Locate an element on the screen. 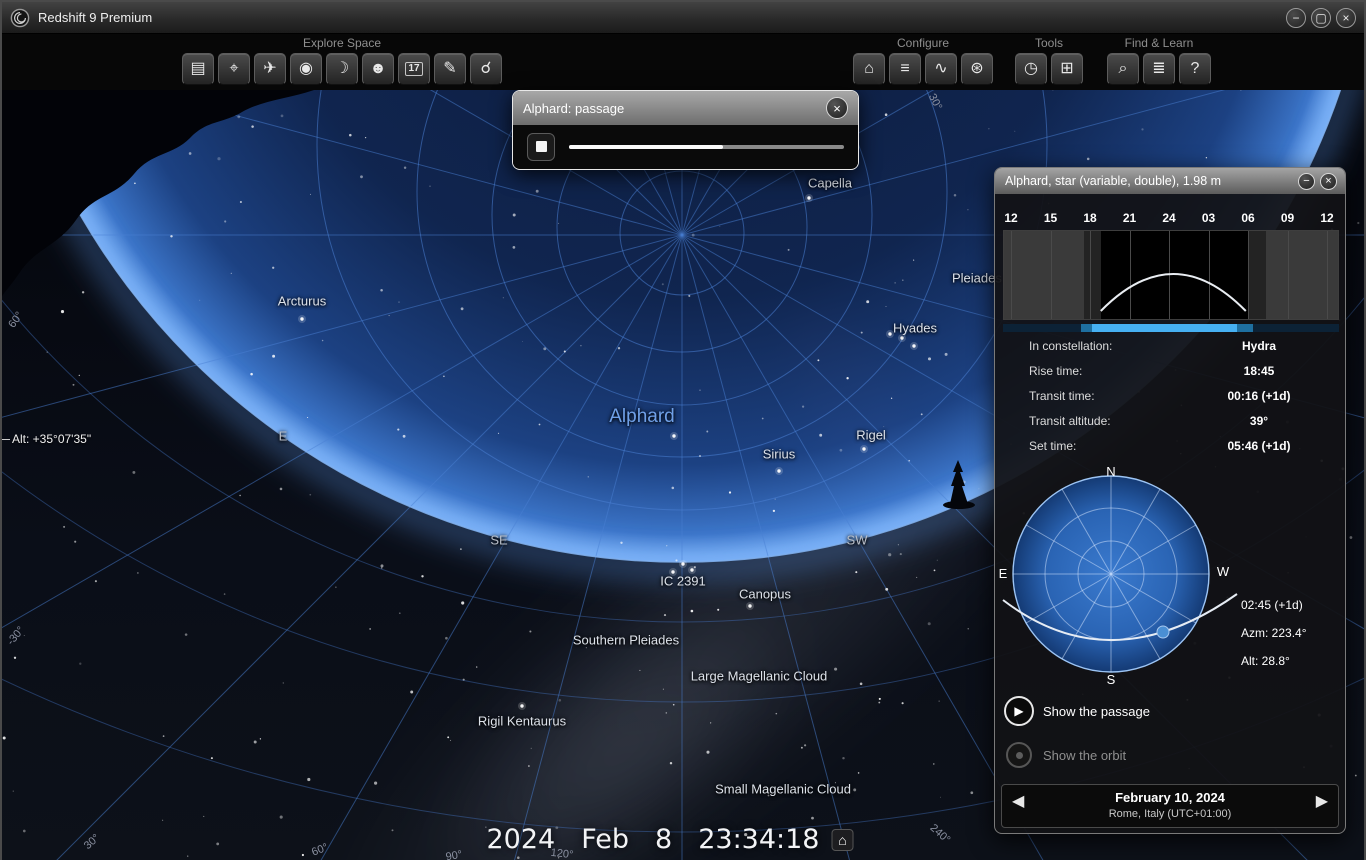 This screenshot has width=1366, height=860. detail-value: Hydra is located at coordinates (1259, 346).